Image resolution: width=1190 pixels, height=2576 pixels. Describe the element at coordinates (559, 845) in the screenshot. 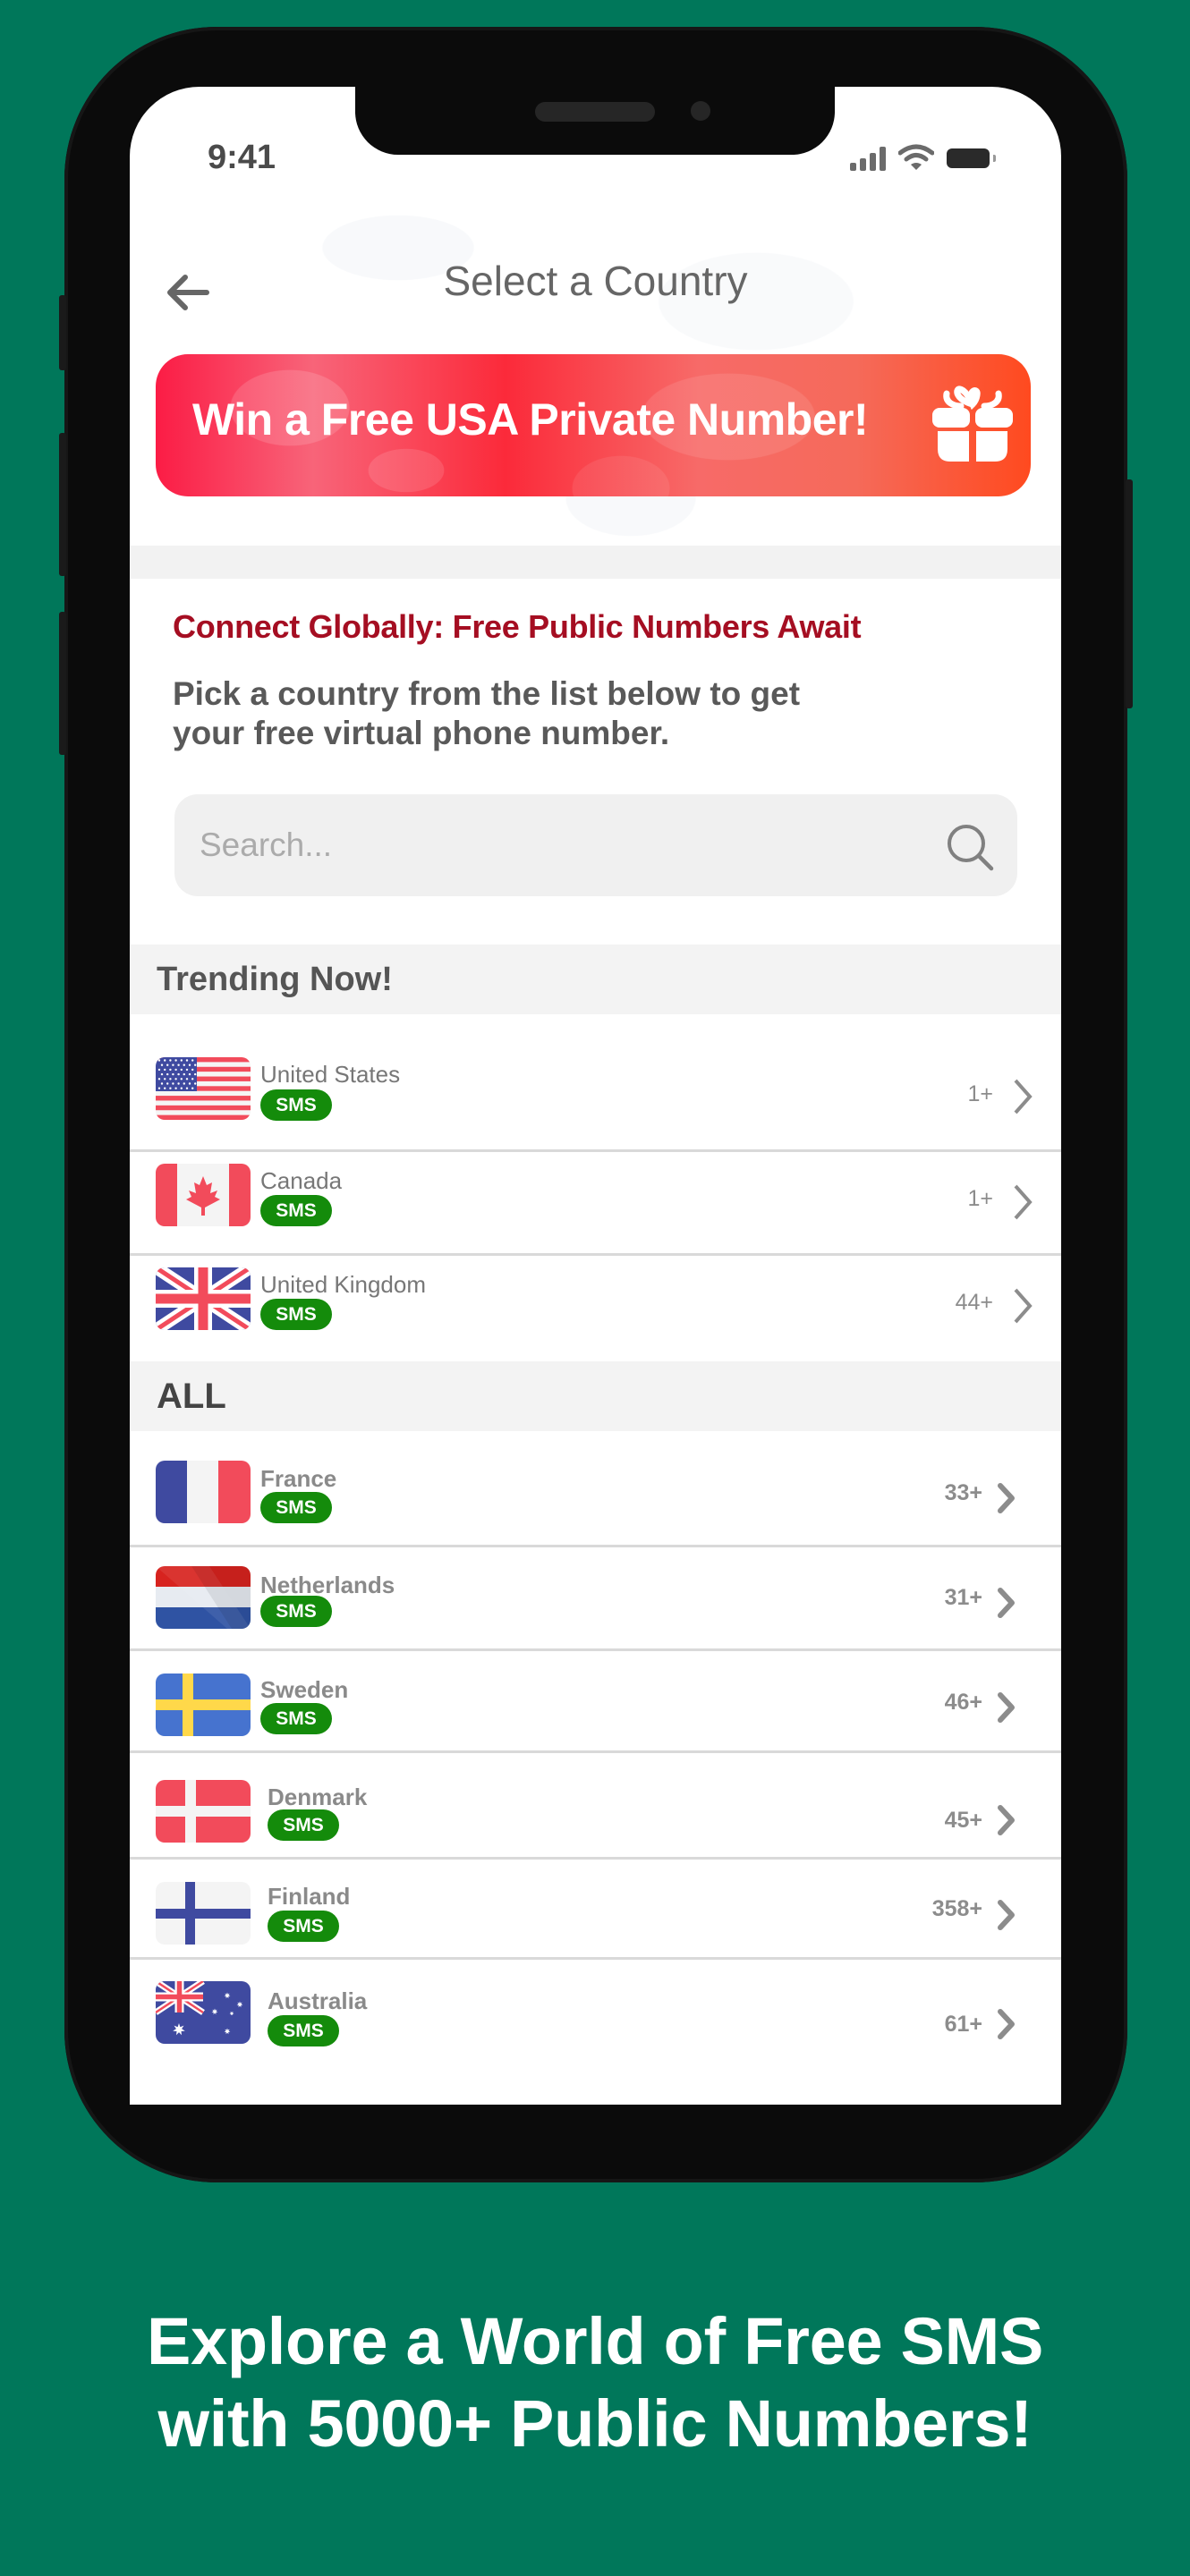

I see `search-input` at that location.